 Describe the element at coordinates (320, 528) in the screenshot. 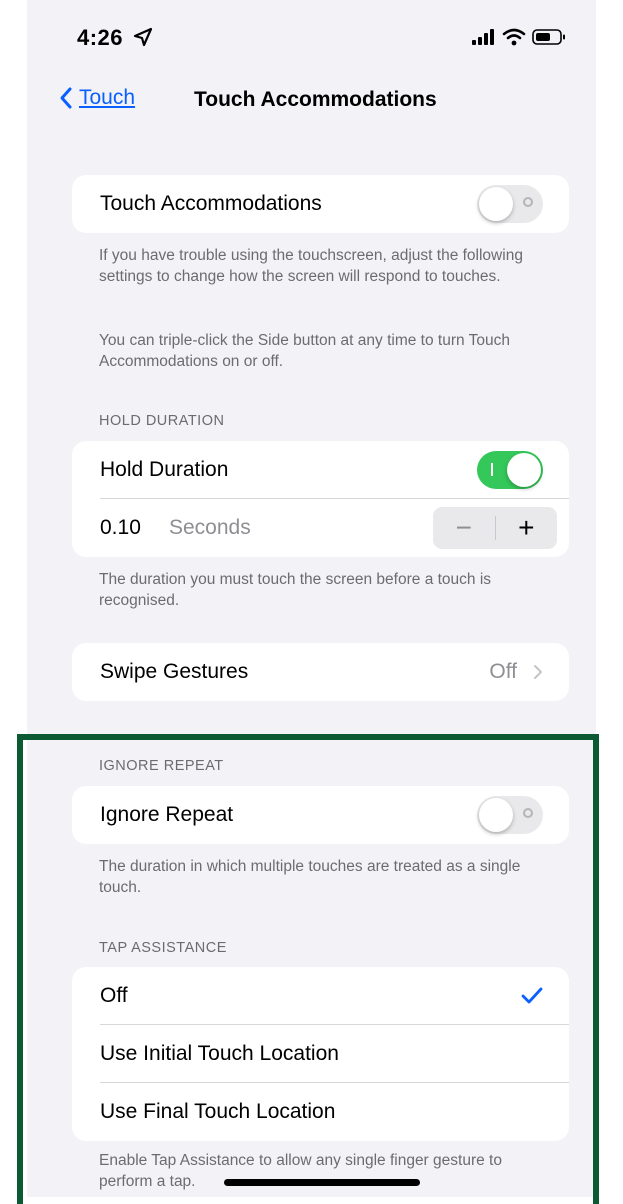

I see `hold-duration-value-row: 0.10 Seconds − +` at that location.